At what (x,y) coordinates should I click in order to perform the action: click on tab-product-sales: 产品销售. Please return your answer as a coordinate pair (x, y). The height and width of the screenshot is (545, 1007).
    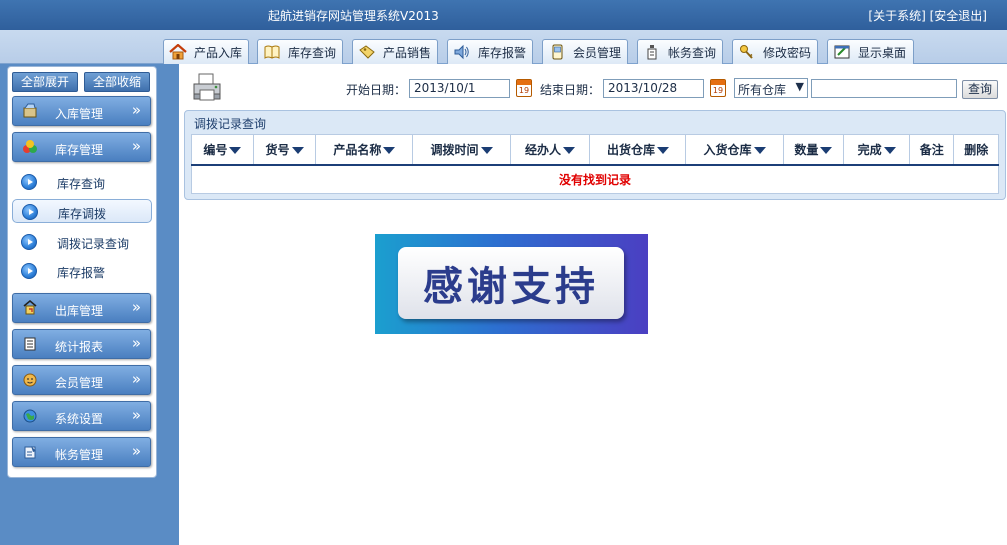
    Looking at the image, I should click on (395, 51).